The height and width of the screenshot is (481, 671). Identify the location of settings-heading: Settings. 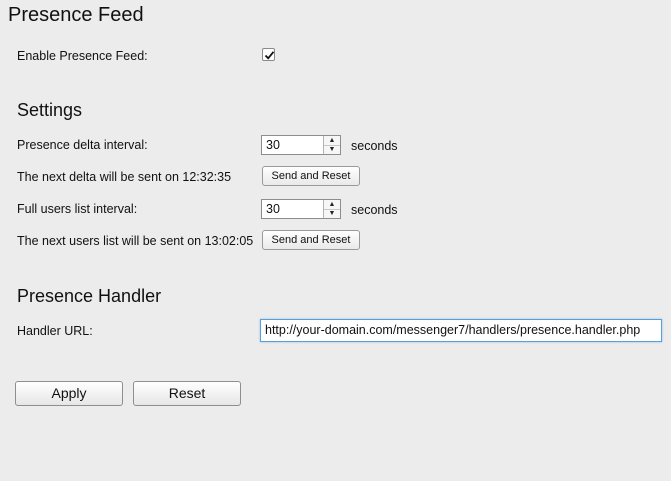
(50, 110).